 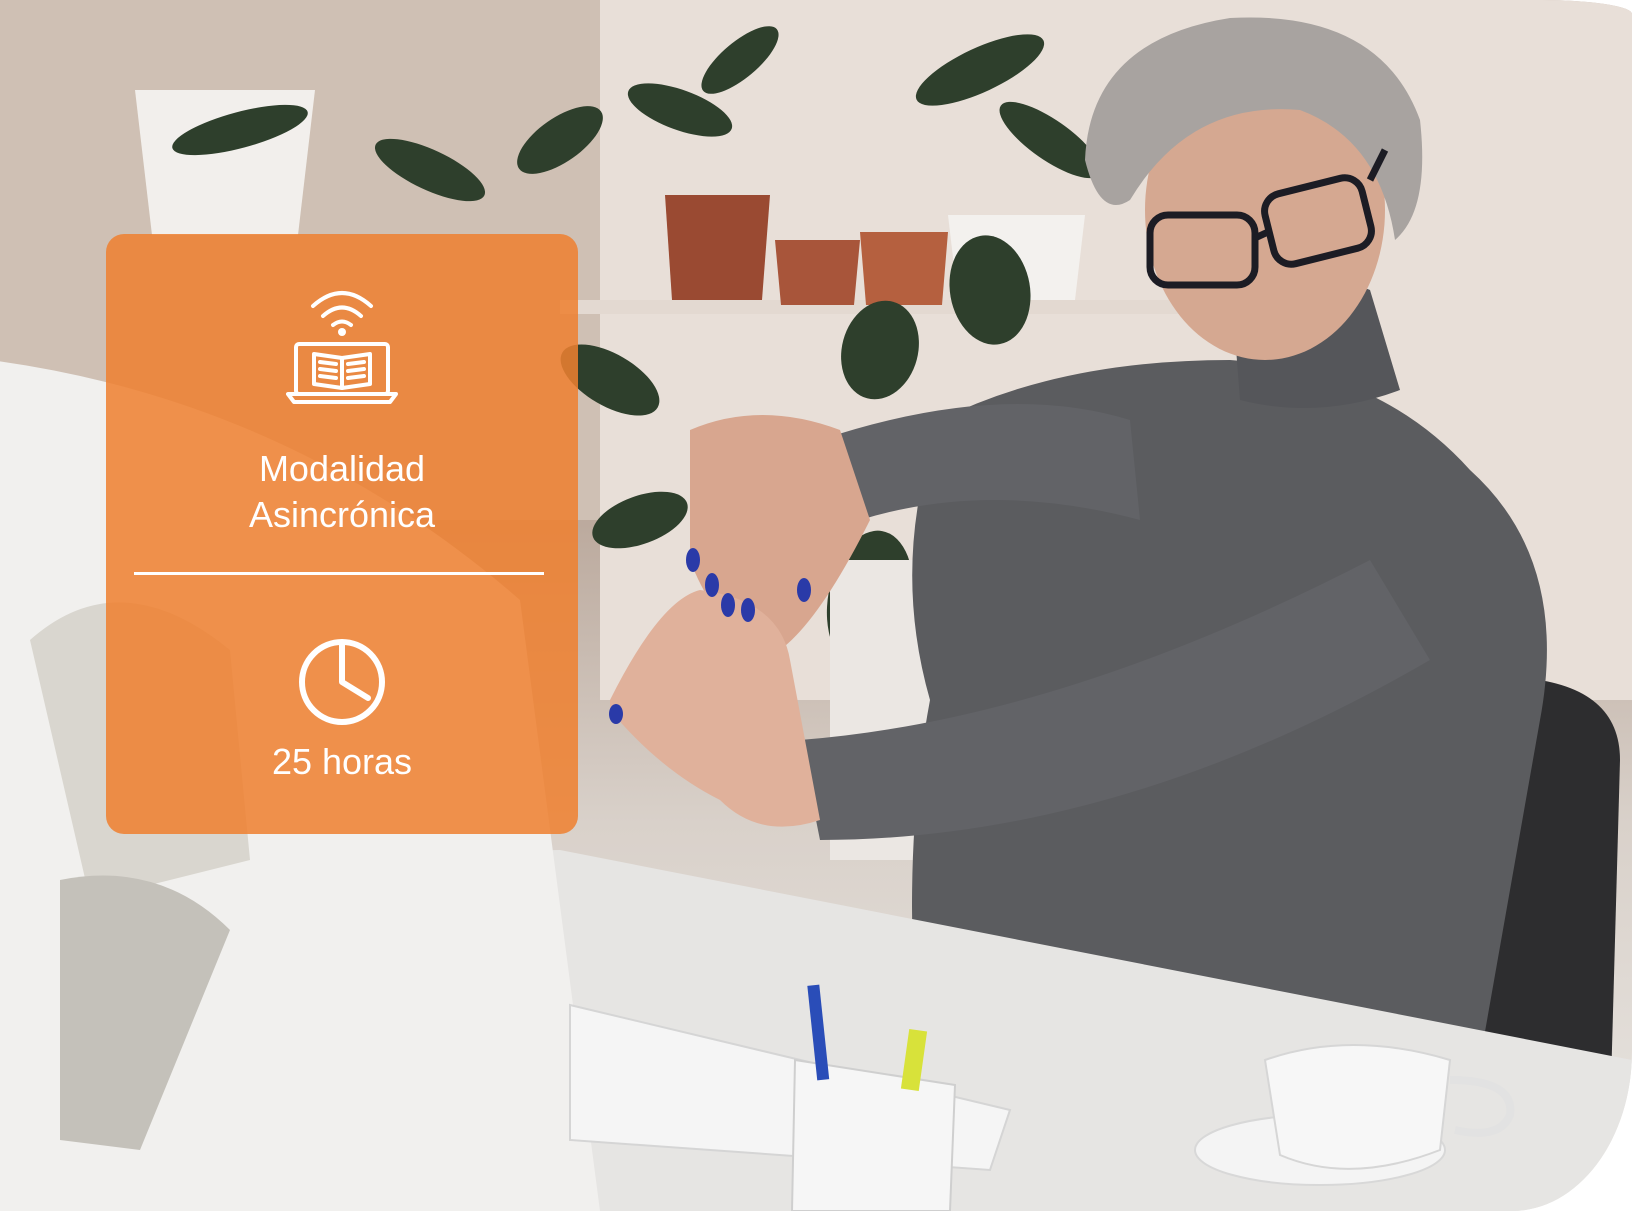 I want to click on modality-line-1: Modalidad, so click(x=342, y=468).